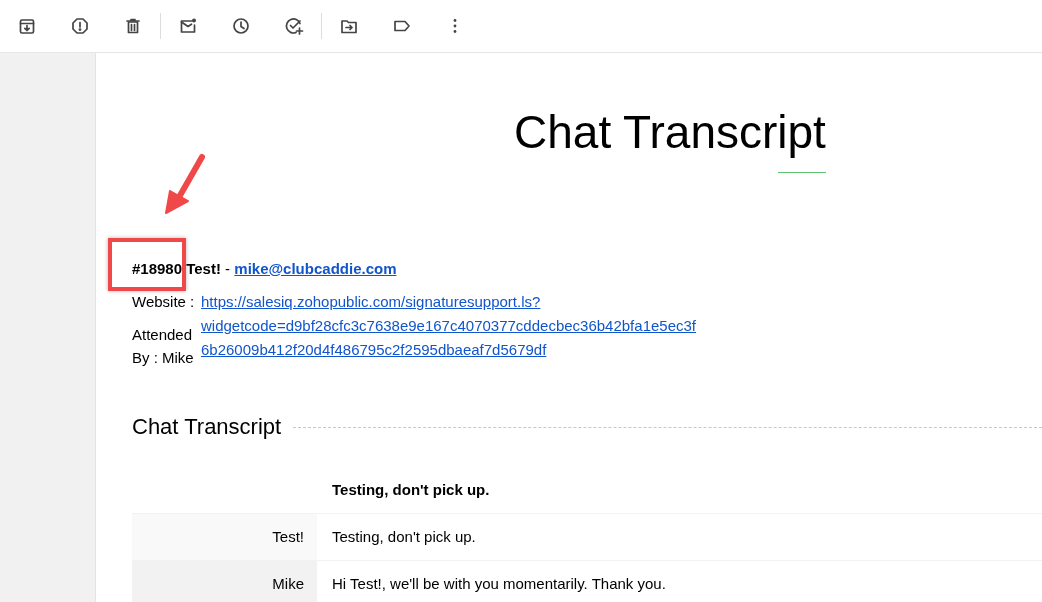  I want to click on delete-icon, so click(133, 26).